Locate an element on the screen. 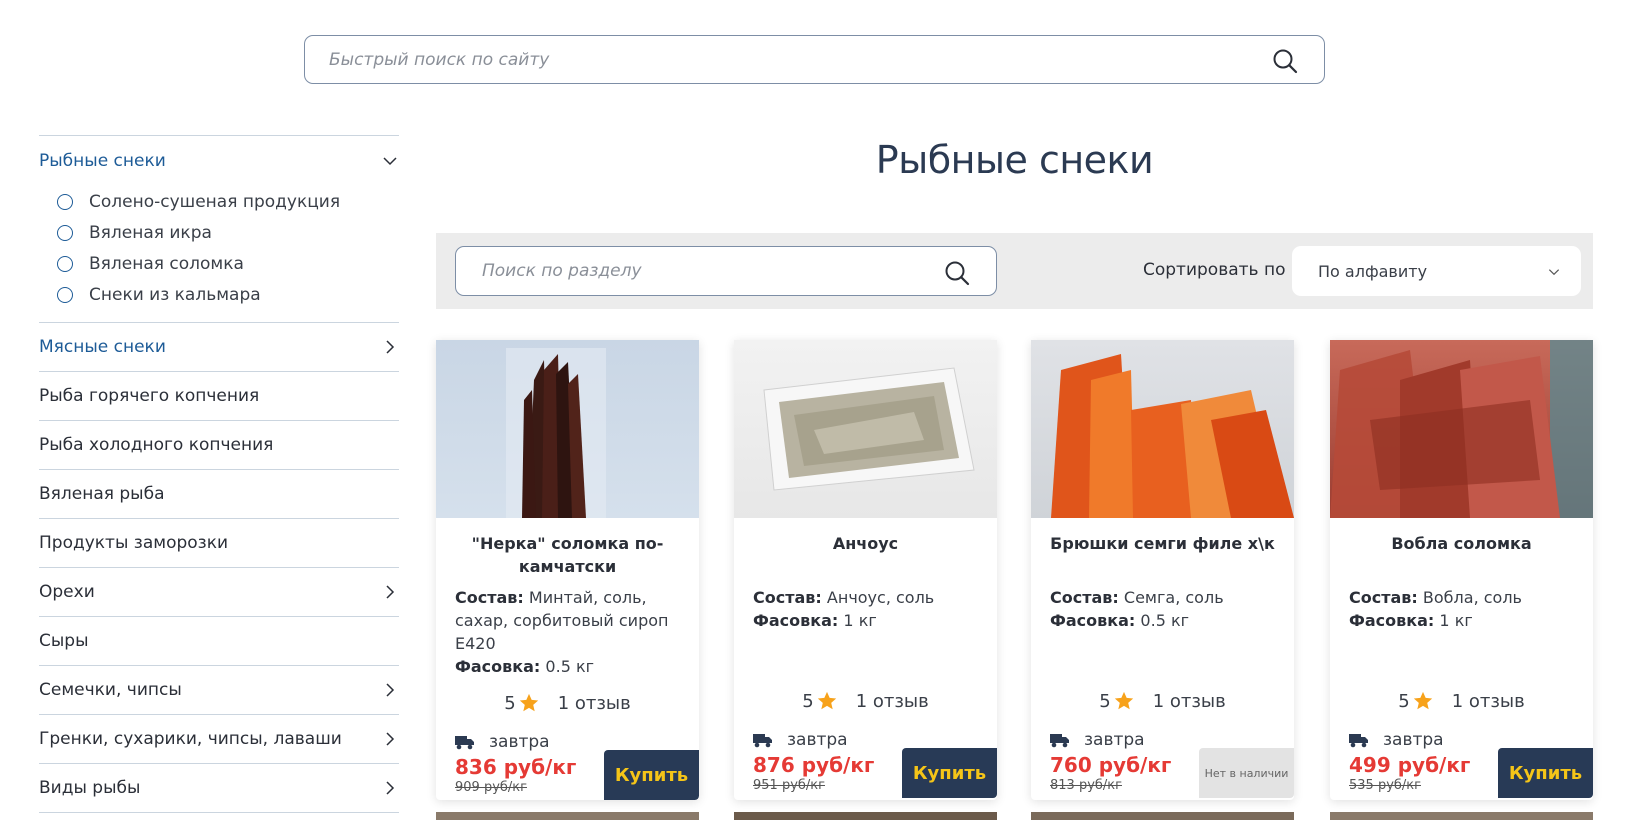 This screenshot has height=820, width=1631. sidebar-item-meat-snacks: Мясные снеки is located at coordinates (219, 346).